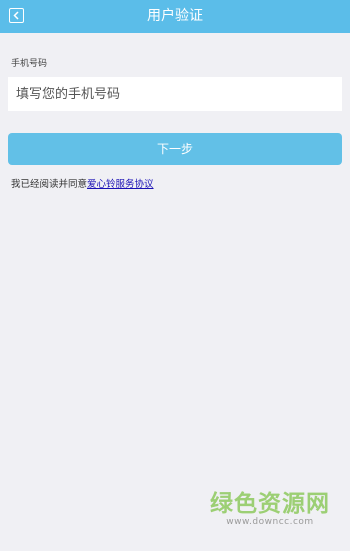 This screenshot has width=350, height=551. What do you see at coordinates (175, 94) in the screenshot?
I see `phone-input` at bounding box center [175, 94].